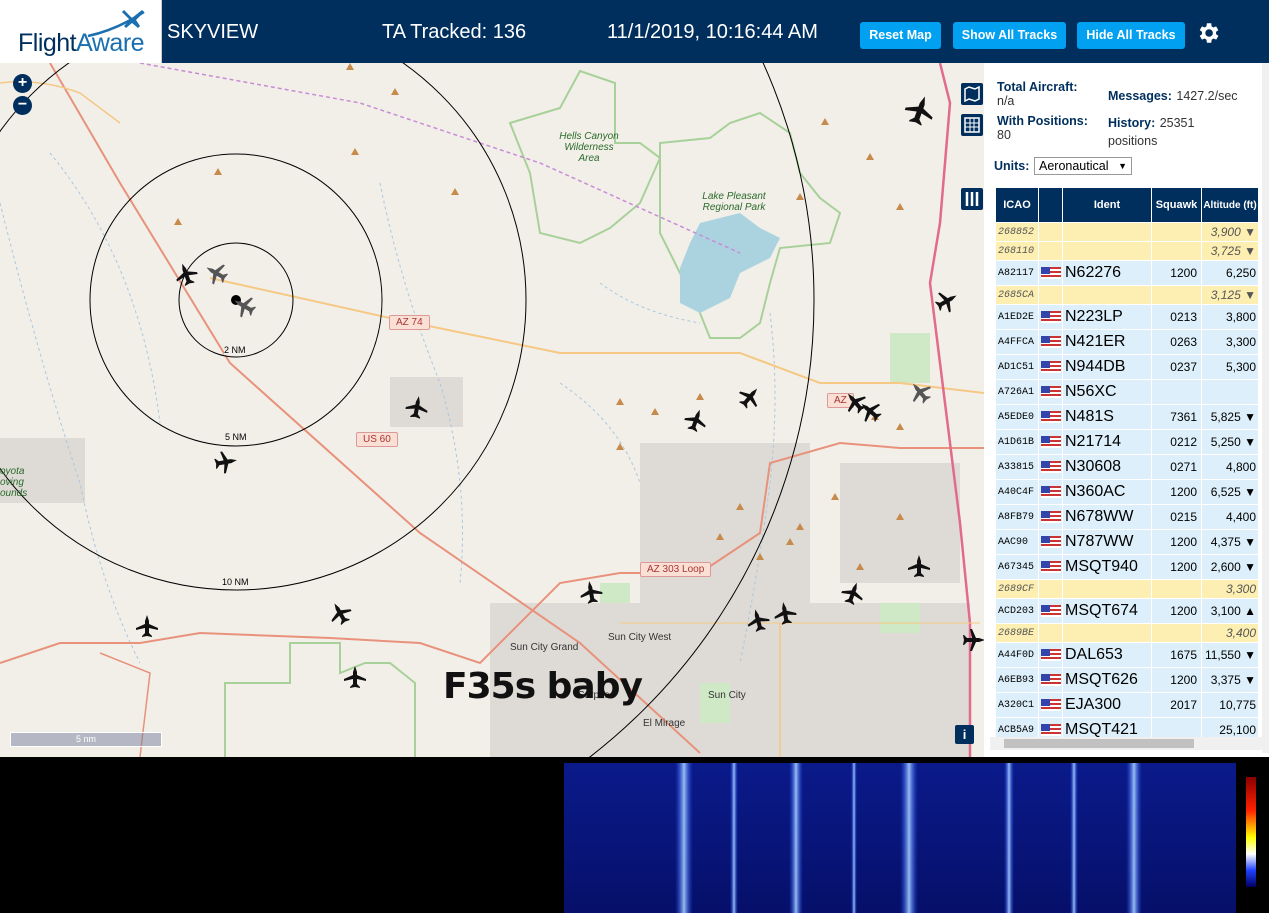  I want to click on toggle-columns-button, so click(972, 199).